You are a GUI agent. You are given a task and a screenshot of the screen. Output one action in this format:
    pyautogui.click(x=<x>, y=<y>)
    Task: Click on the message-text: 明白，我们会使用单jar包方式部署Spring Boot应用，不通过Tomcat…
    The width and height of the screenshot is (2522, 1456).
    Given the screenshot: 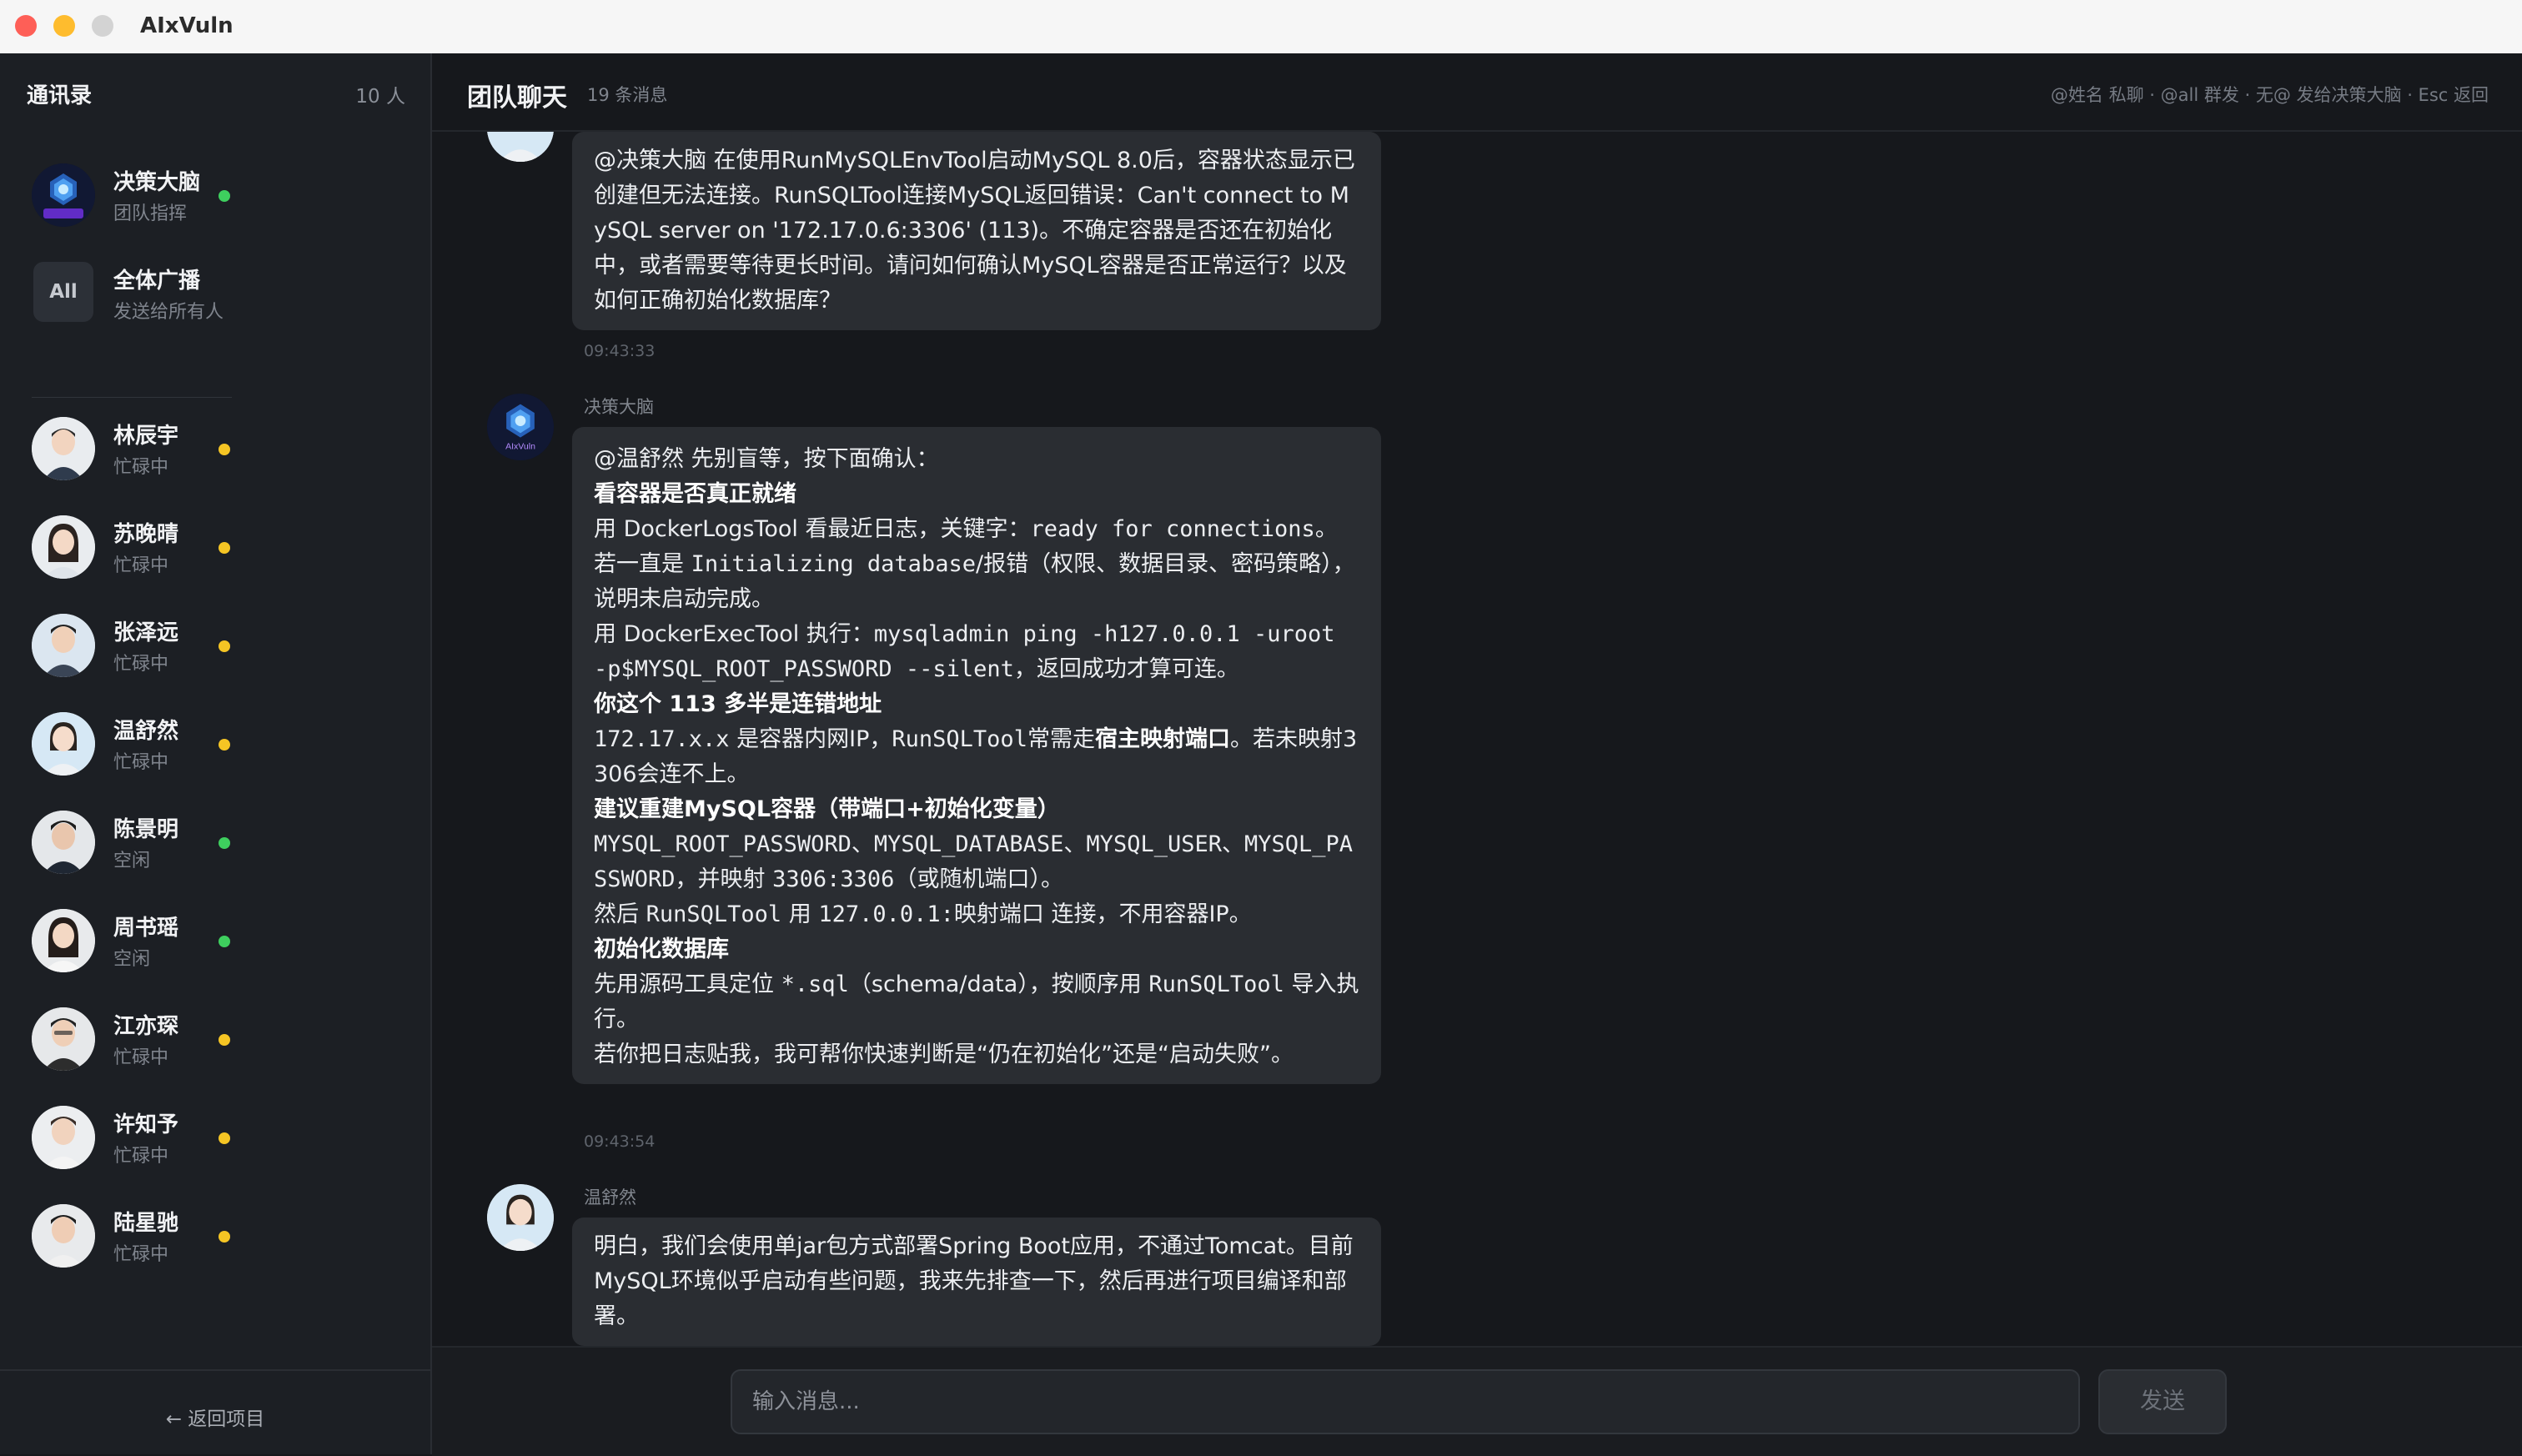 What is the action you would take?
    pyautogui.click(x=974, y=1281)
    